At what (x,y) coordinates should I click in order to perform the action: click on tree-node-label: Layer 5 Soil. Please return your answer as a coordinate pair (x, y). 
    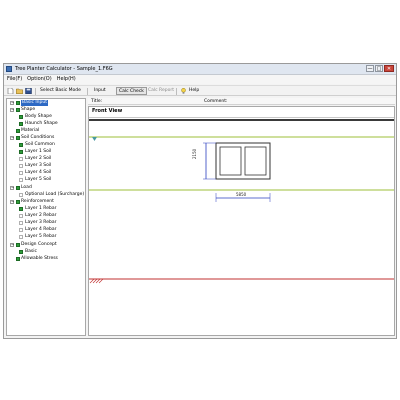
    Looking at the image, I should click on (38, 179).